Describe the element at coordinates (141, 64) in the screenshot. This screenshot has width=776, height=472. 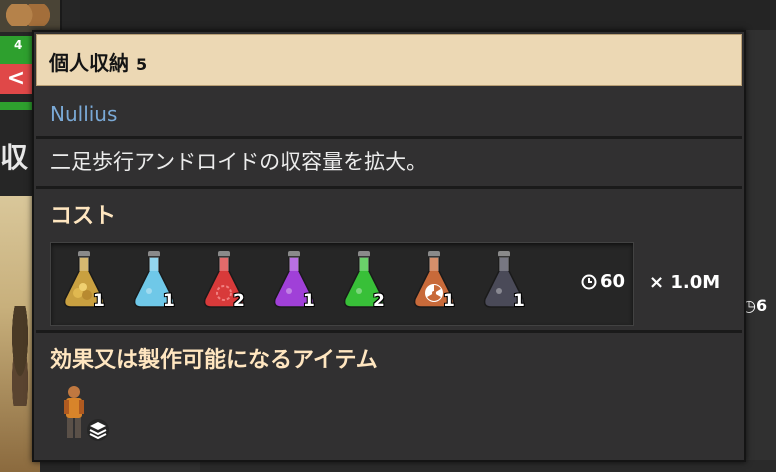
I see `tooltip-title-level: 5` at that location.